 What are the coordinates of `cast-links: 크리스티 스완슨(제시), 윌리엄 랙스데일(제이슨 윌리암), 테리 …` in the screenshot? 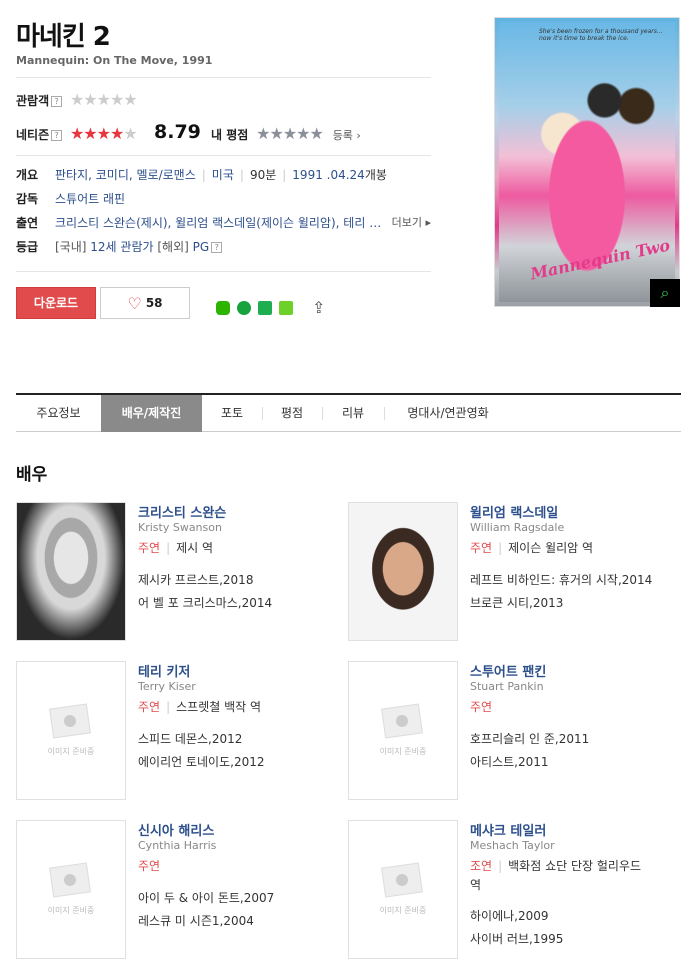 It's located at (218, 223).